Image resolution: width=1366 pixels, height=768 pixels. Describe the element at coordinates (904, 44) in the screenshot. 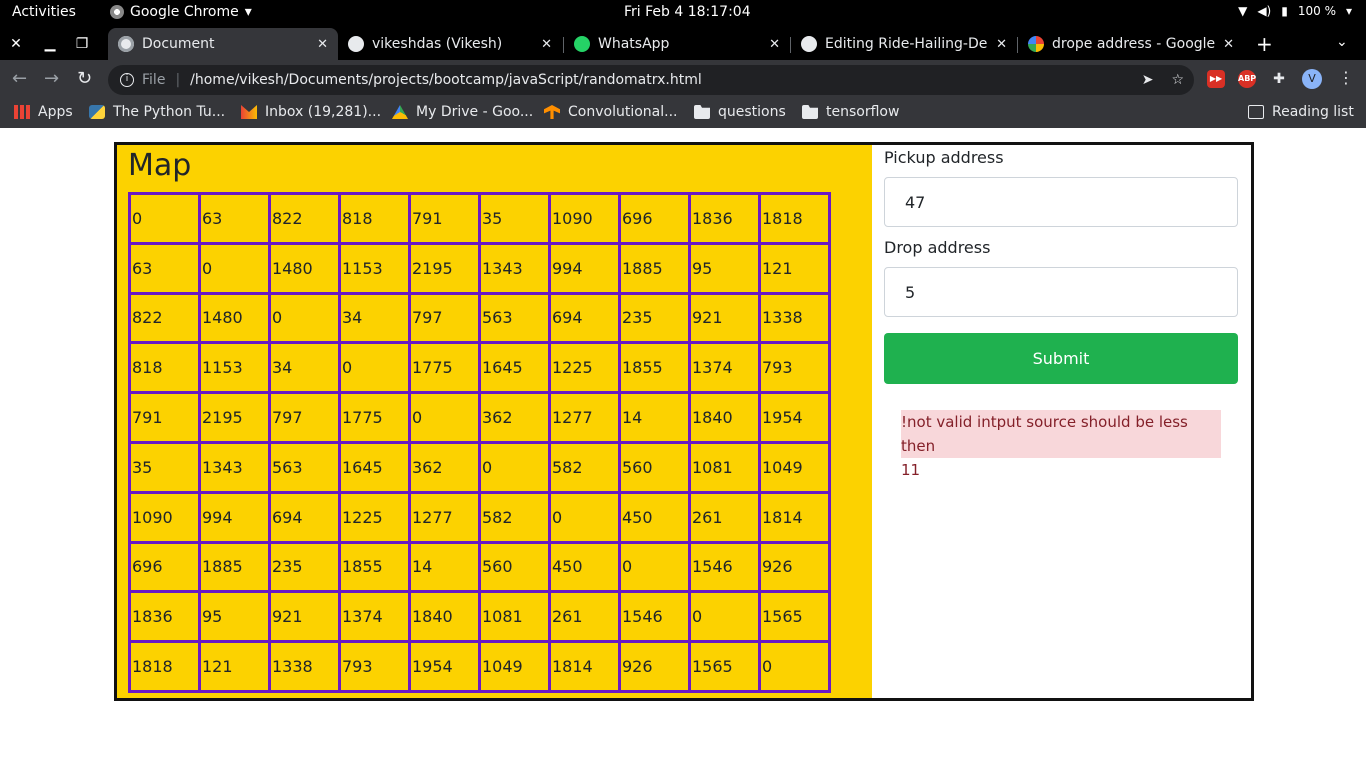

I see `tab-editing-ride-hailing: Editing Ride-Hailing-Der ✕` at that location.